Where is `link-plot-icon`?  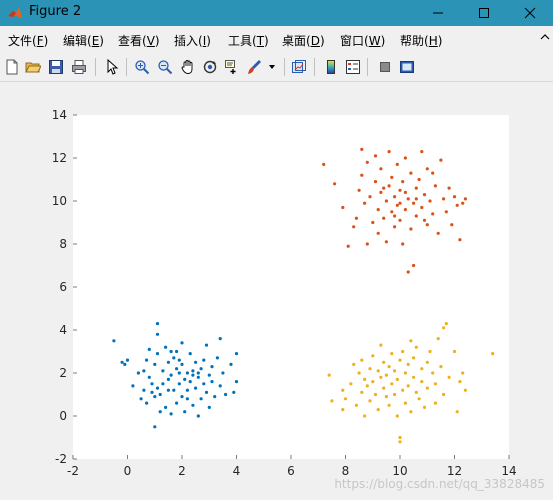 link-plot-icon is located at coordinates (299, 67).